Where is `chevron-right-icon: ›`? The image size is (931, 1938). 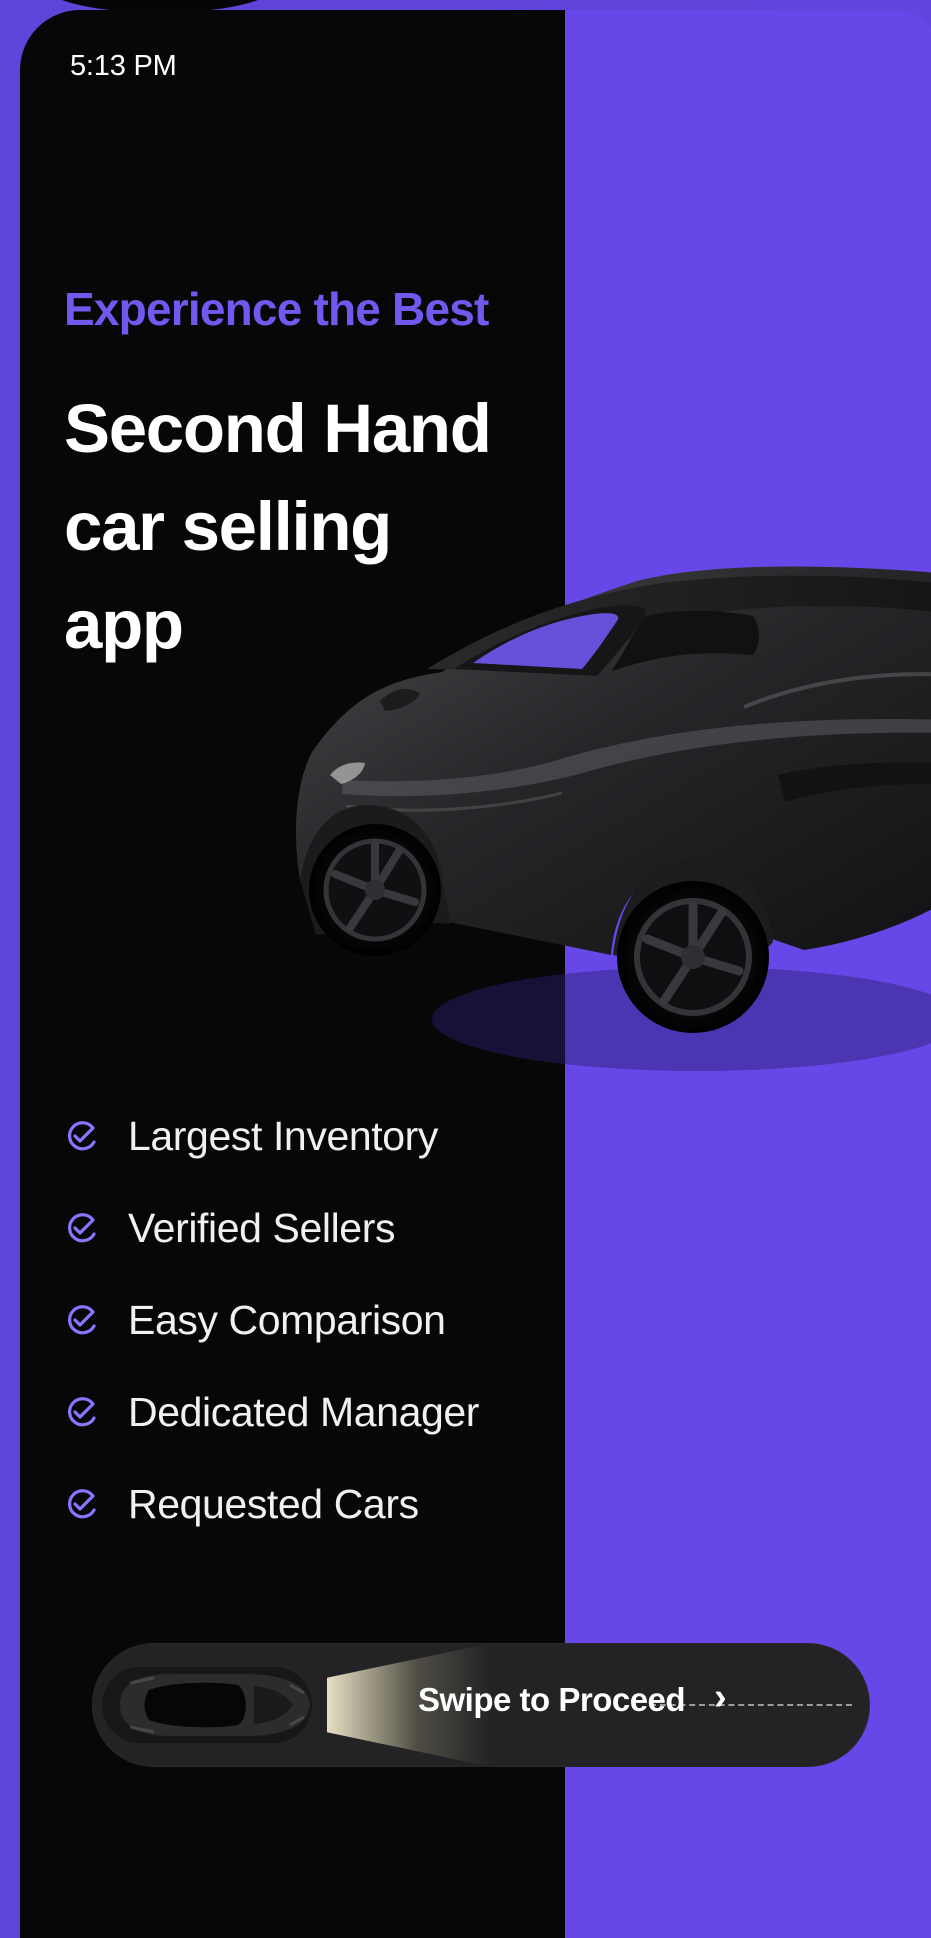 chevron-right-icon: › is located at coordinates (720, 1697).